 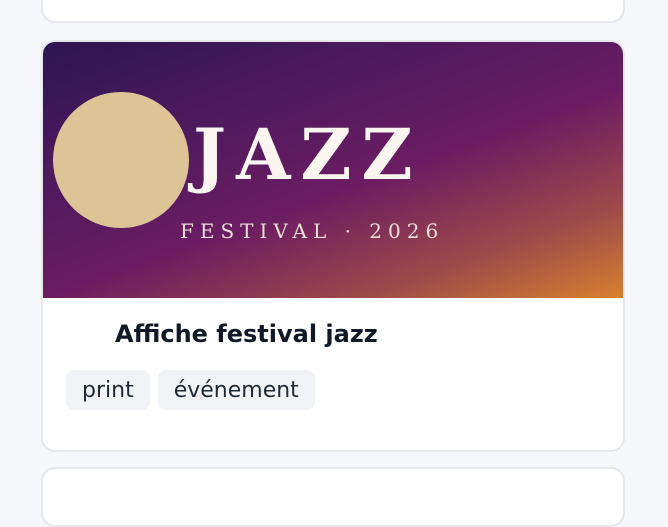 What do you see at coordinates (236, 390) in the screenshot?
I see `tag-evenement: événement` at bounding box center [236, 390].